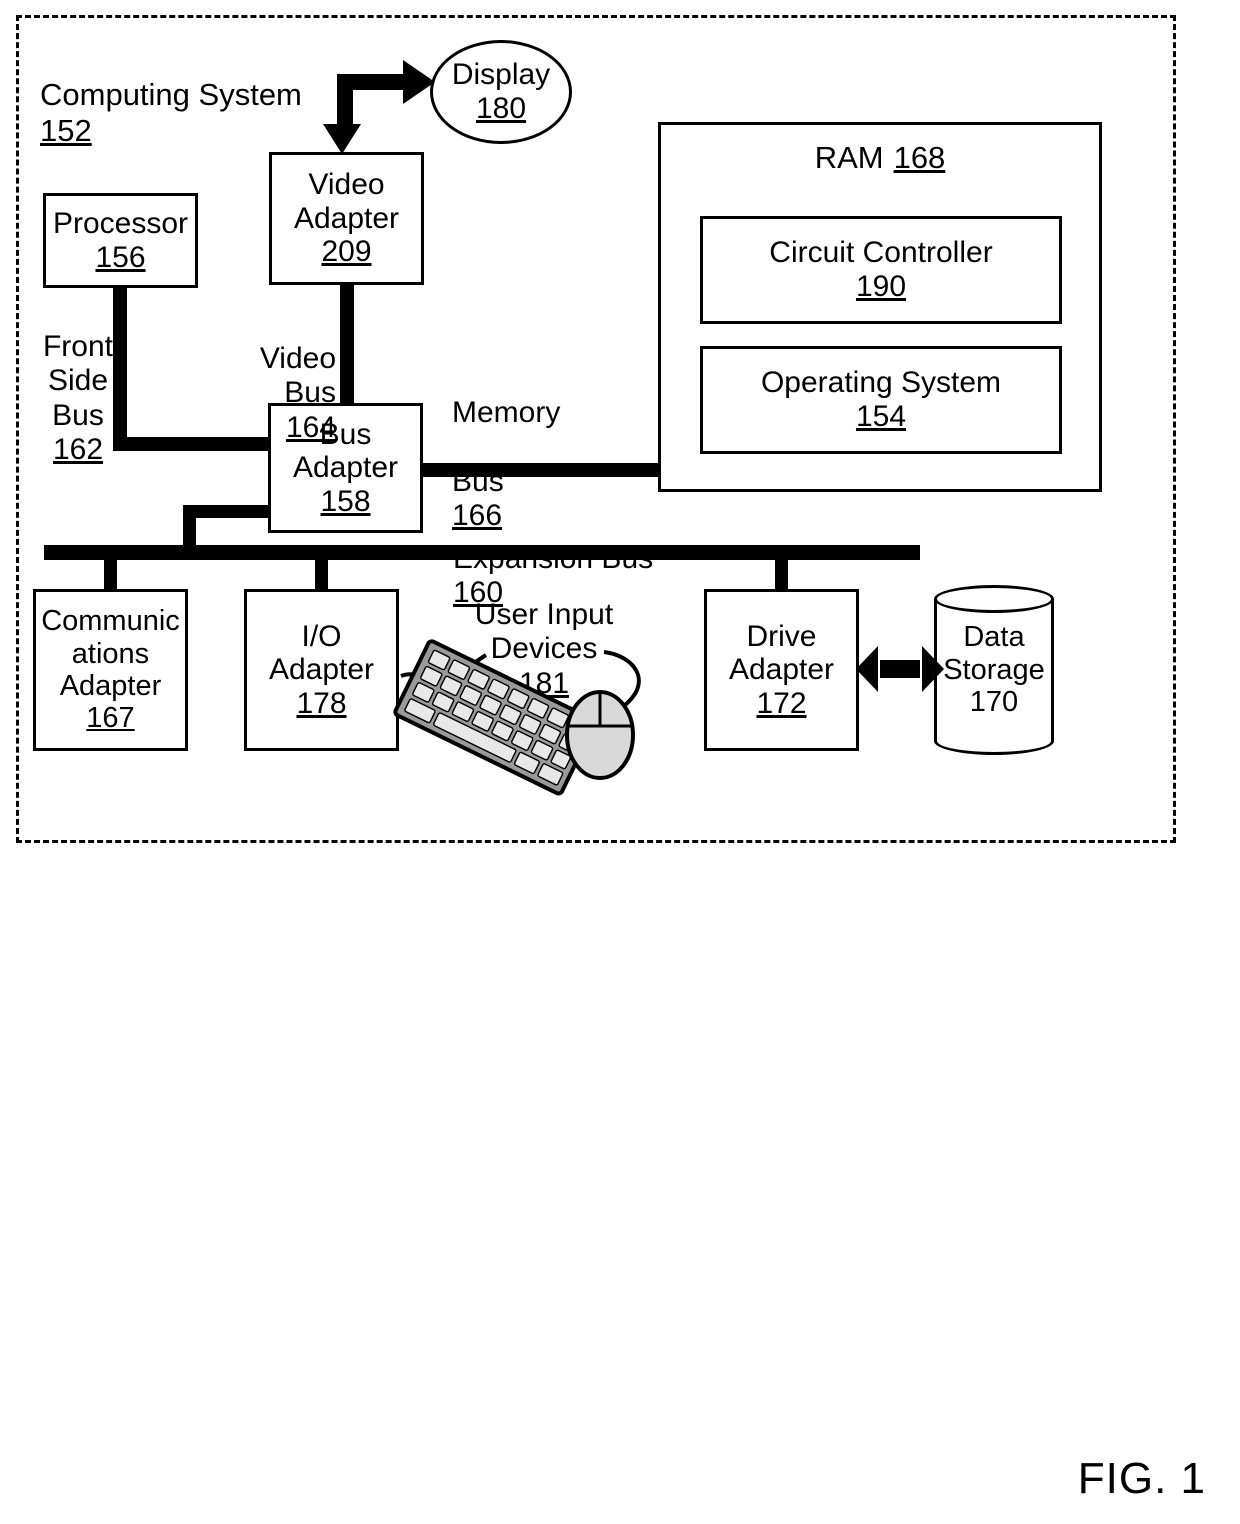 The image size is (1240, 1524). I want to click on memory-bus-title: Memory, so click(506, 413).